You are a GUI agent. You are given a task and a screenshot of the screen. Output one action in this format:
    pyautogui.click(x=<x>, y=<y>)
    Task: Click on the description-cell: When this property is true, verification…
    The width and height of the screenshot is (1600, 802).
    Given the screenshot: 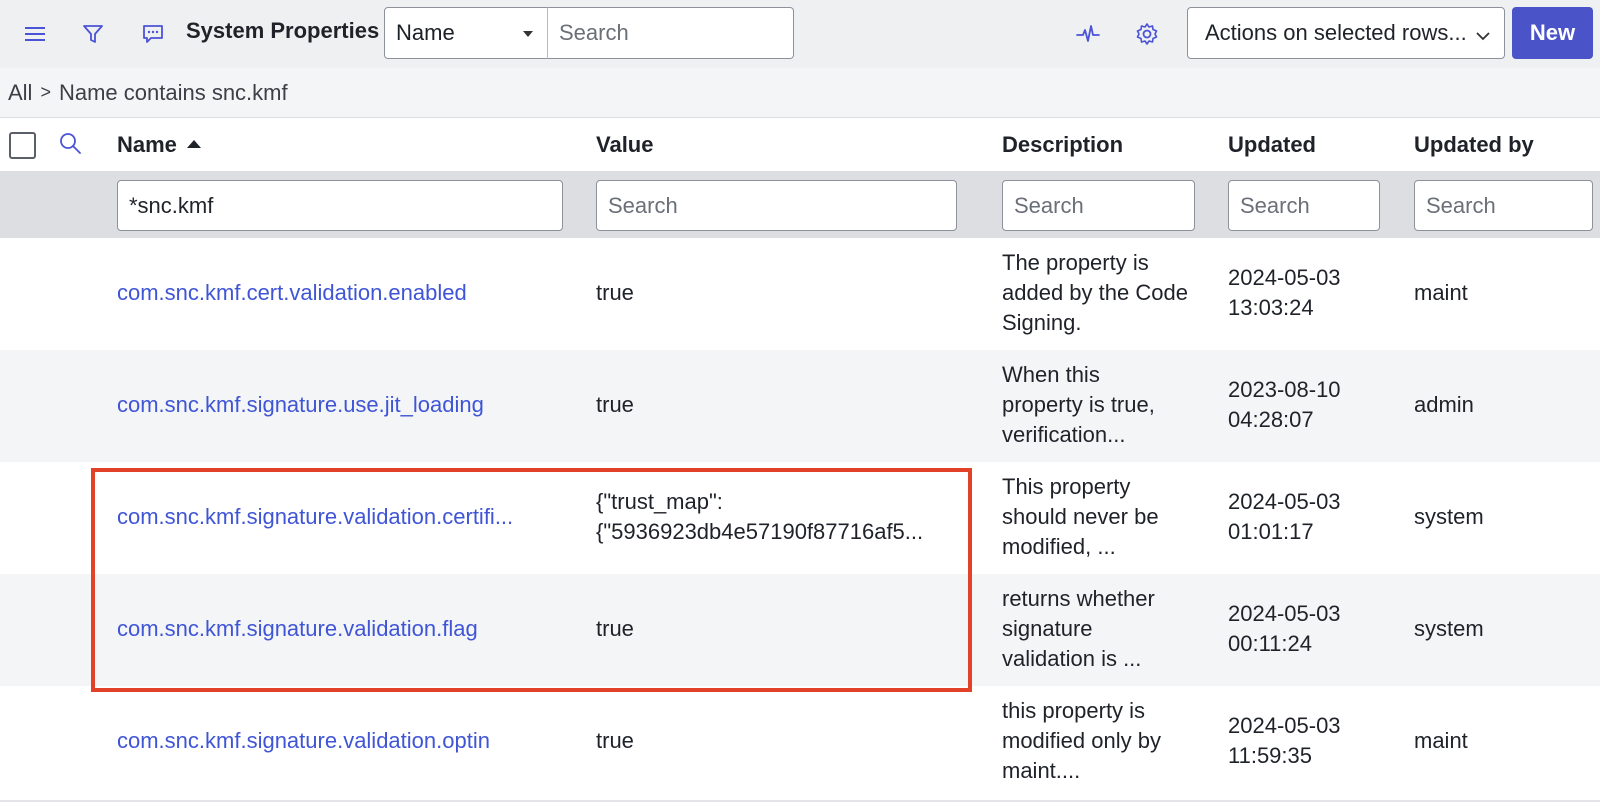 What is the action you would take?
    pyautogui.click(x=1102, y=405)
    